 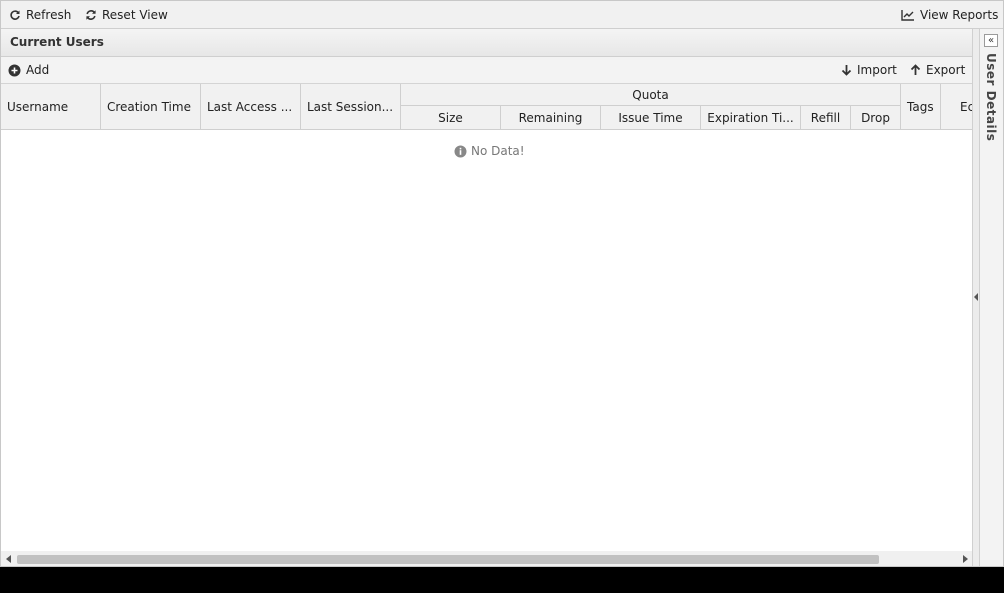 What do you see at coordinates (448, 559) in the screenshot?
I see `scrollbar-thumb` at bounding box center [448, 559].